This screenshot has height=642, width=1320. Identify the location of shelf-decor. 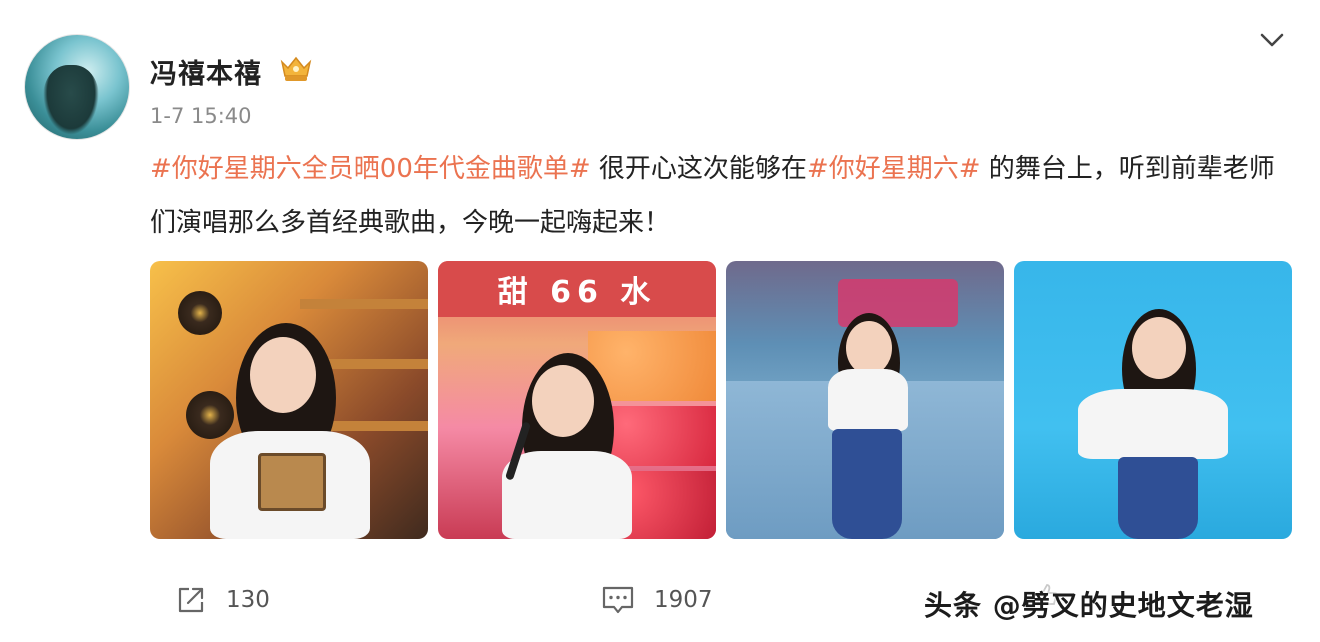
(364, 304).